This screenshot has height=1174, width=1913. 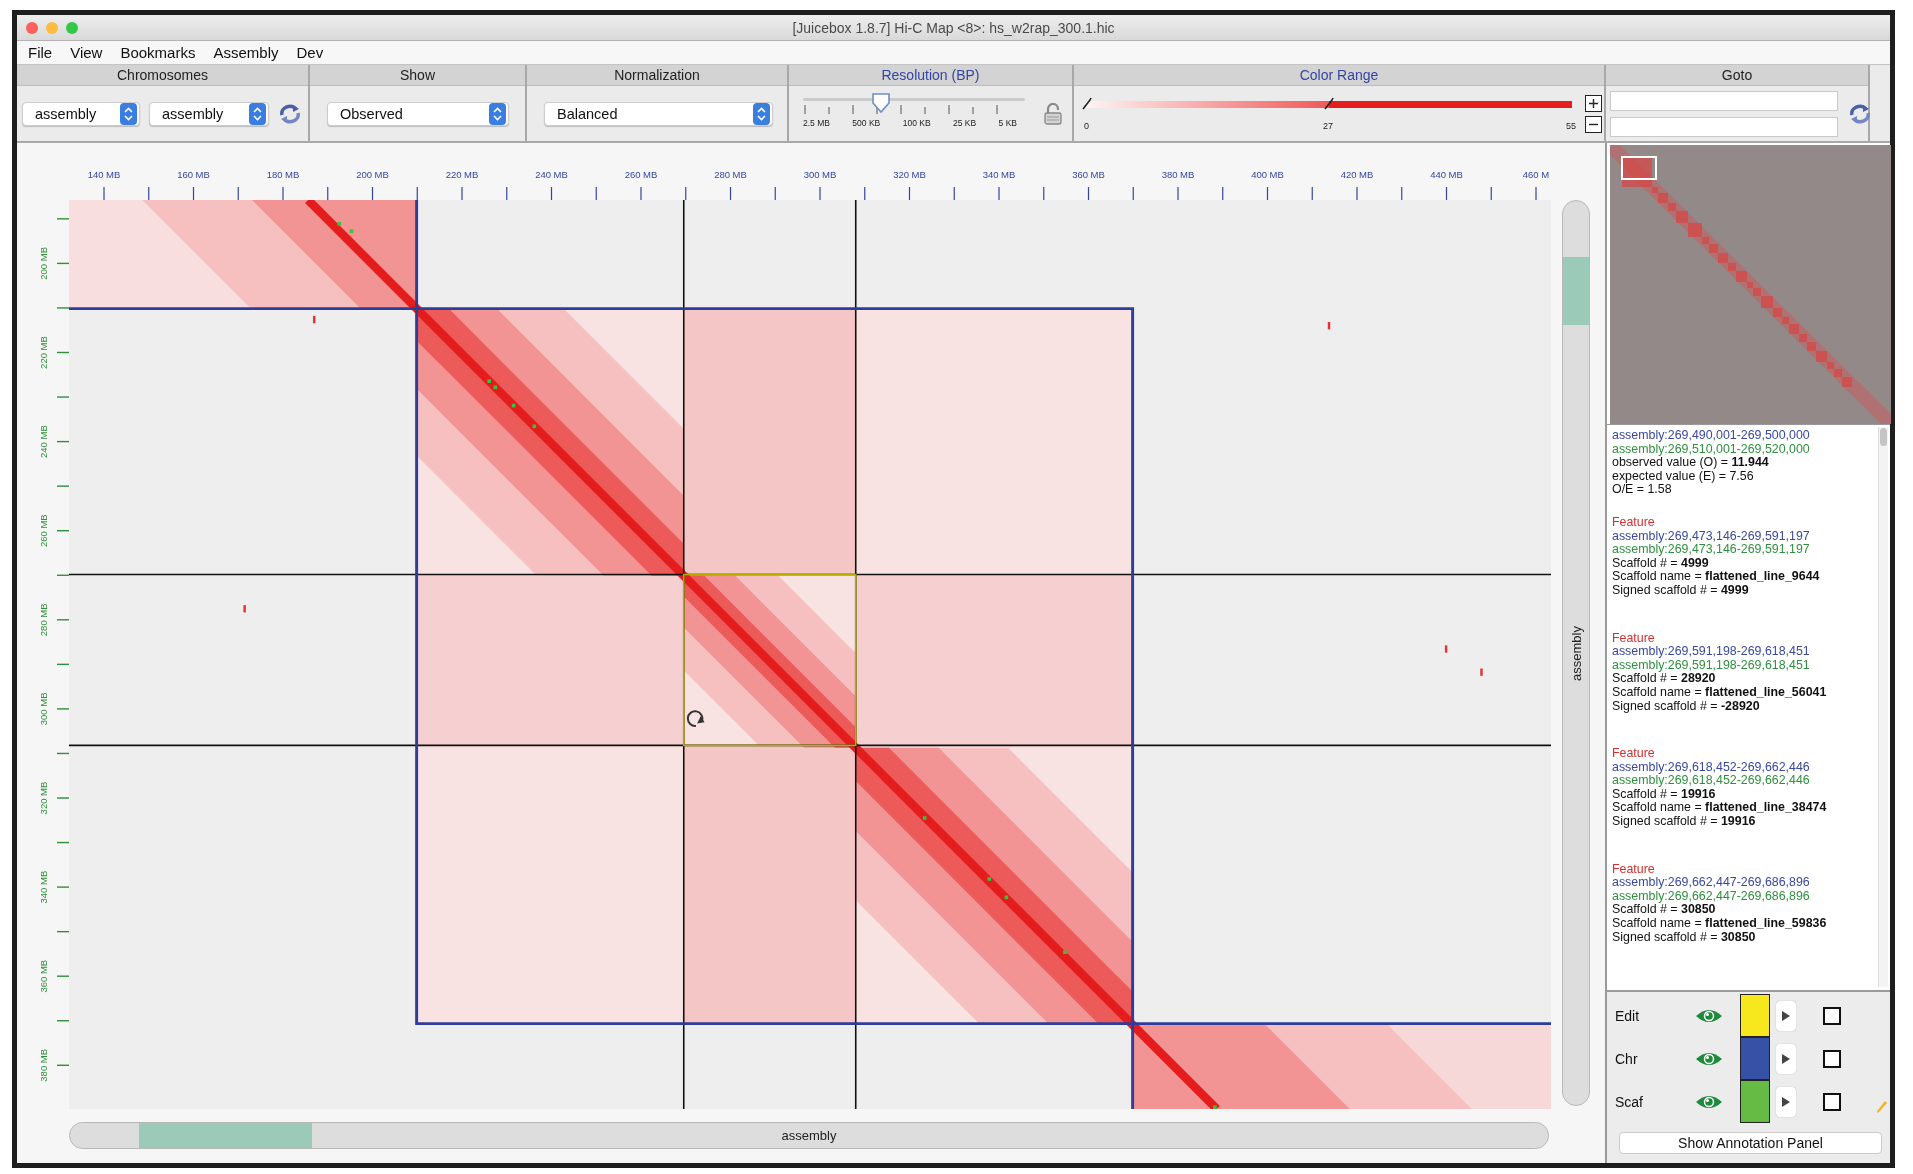 I want to click on feature-detail: Scaffold # = 30850, so click(x=1664, y=910).